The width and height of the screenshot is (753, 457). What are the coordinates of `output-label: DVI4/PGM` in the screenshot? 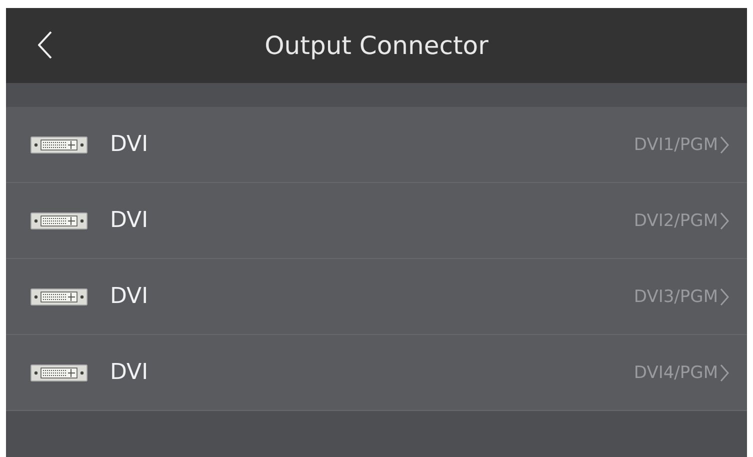 It's located at (676, 372).